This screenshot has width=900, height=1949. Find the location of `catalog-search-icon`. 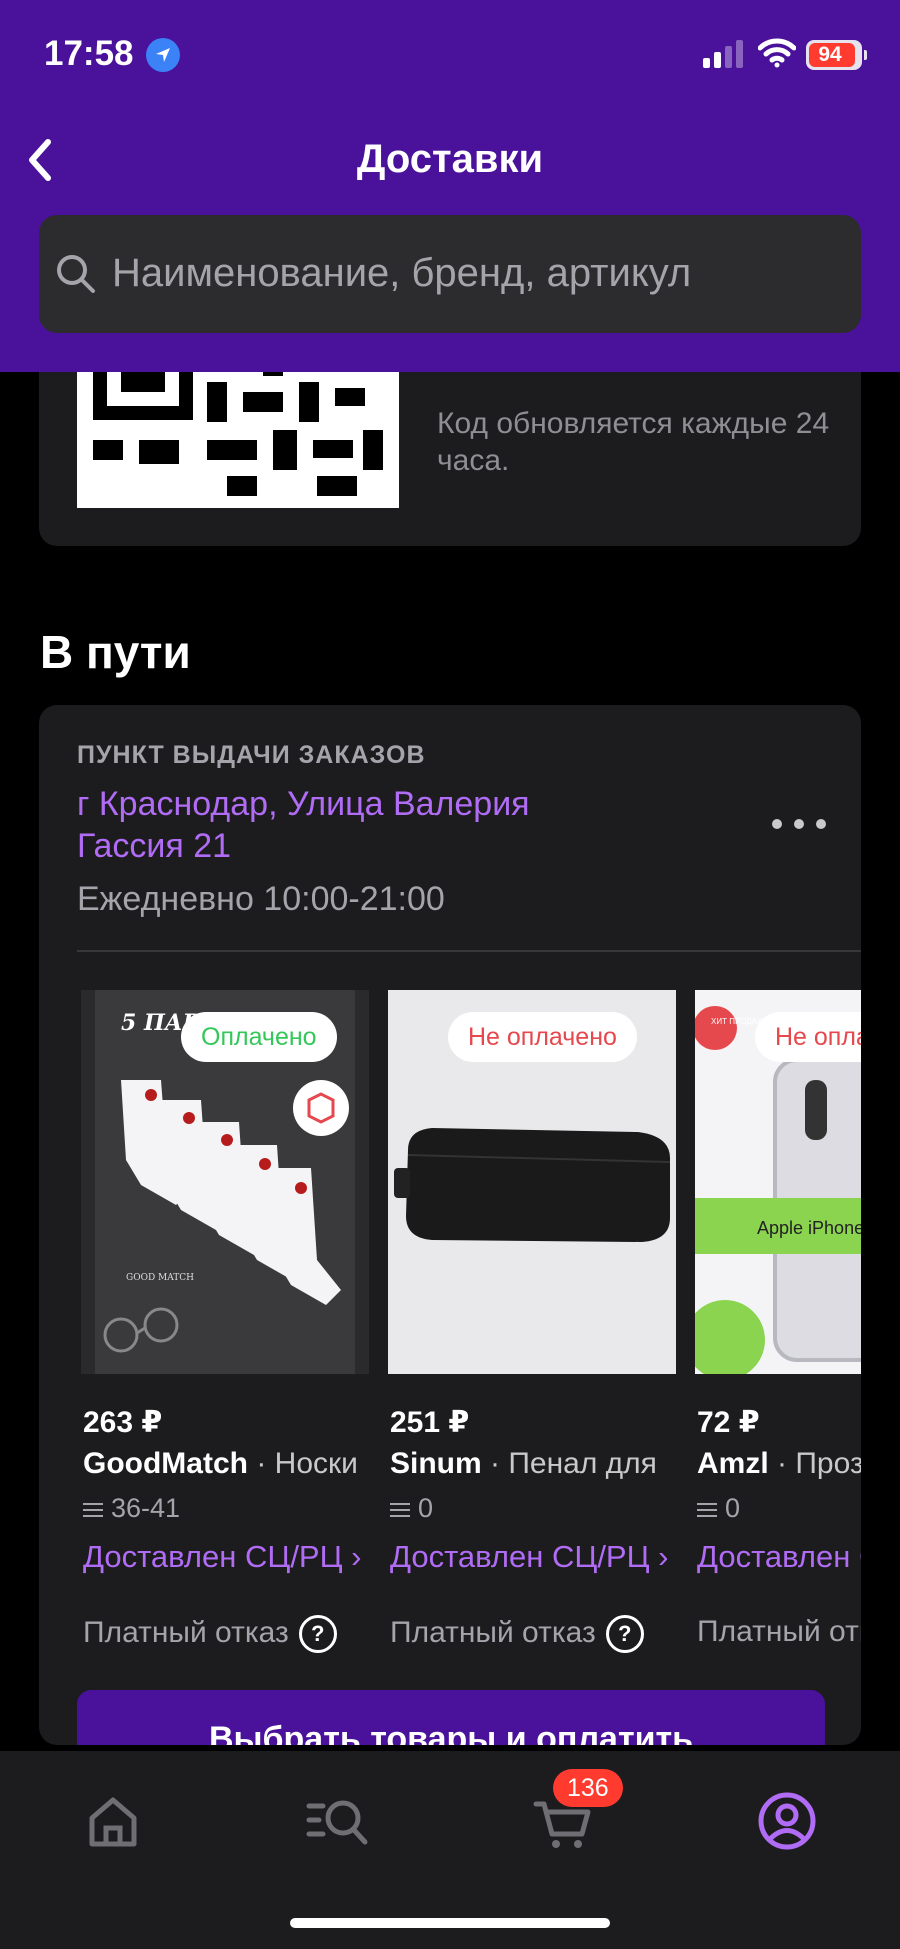

catalog-search-icon is located at coordinates (337, 1822).